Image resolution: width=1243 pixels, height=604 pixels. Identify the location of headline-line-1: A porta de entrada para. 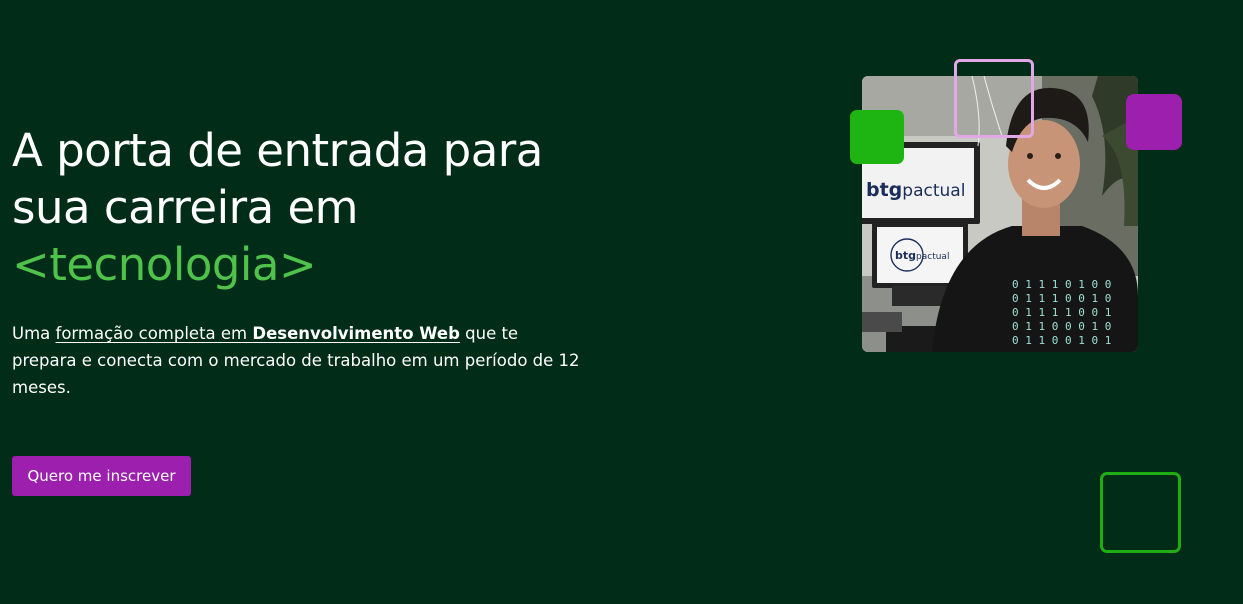
(277, 150).